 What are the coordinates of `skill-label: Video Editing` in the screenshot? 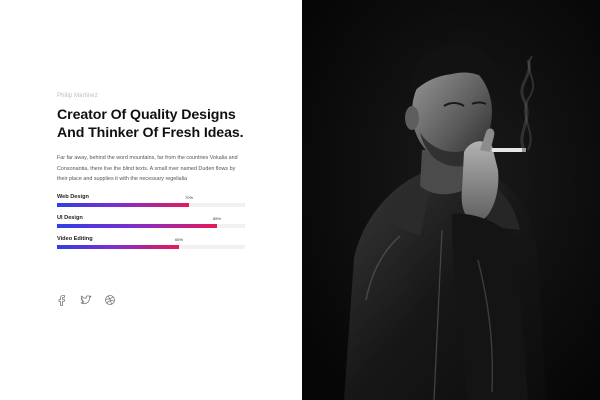 It's located at (75, 239).